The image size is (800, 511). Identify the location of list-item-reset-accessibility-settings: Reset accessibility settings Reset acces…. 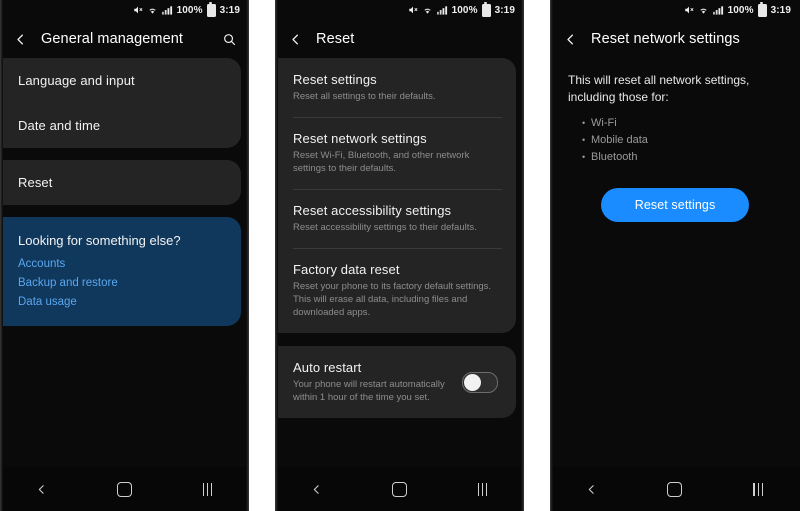
(404, 218).